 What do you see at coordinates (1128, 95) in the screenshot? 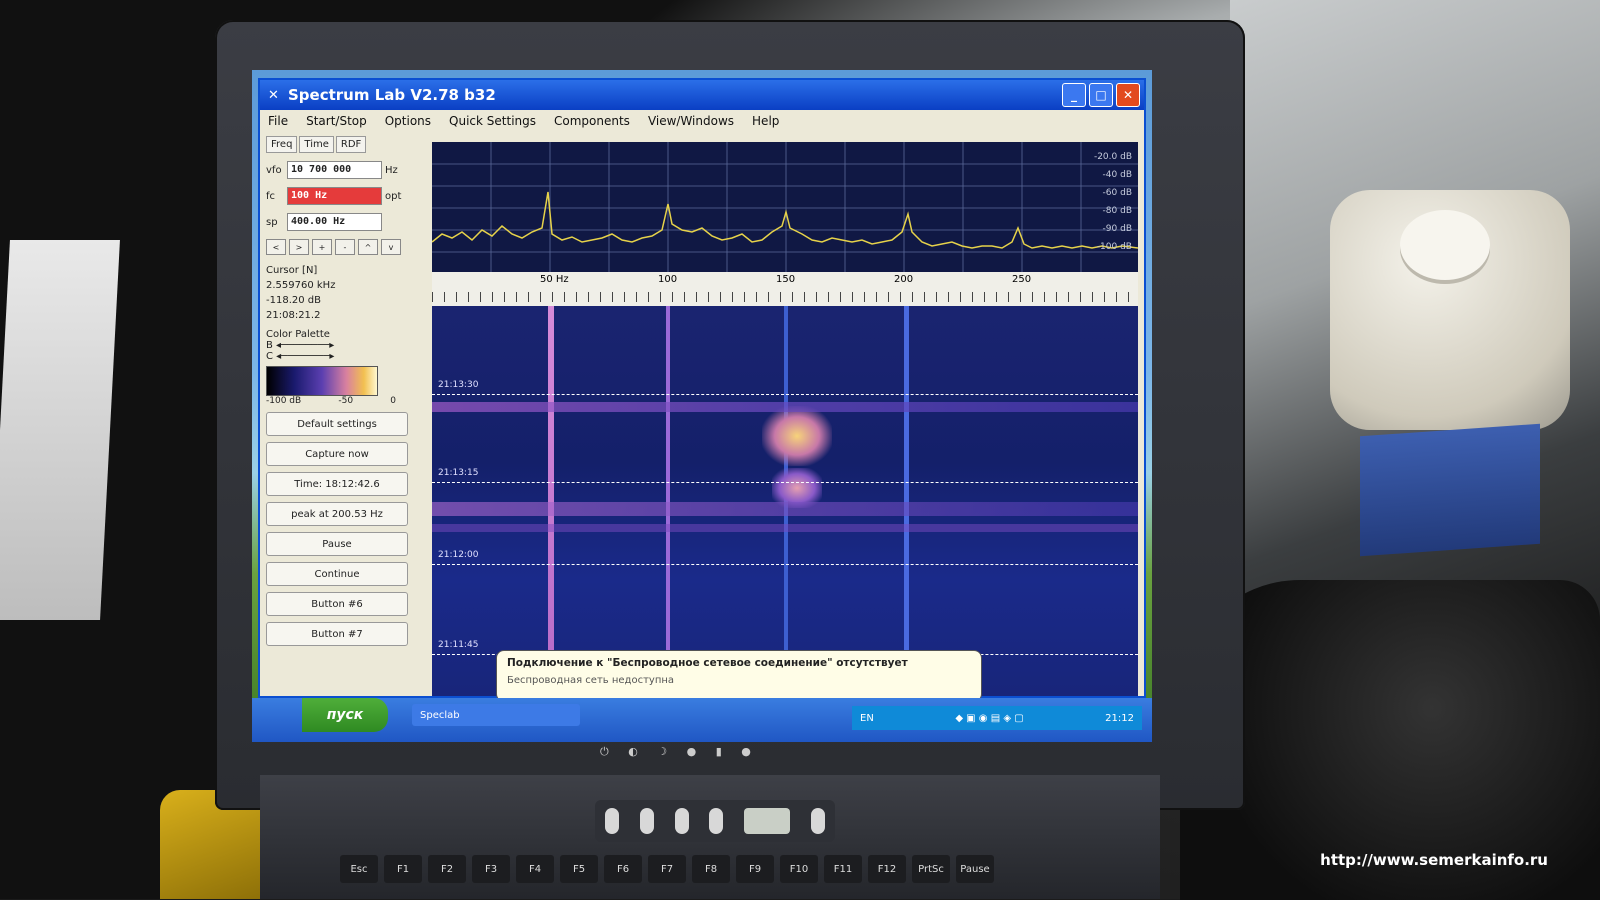
I see `close-button: ✕` at bounding box center [1128, 95].